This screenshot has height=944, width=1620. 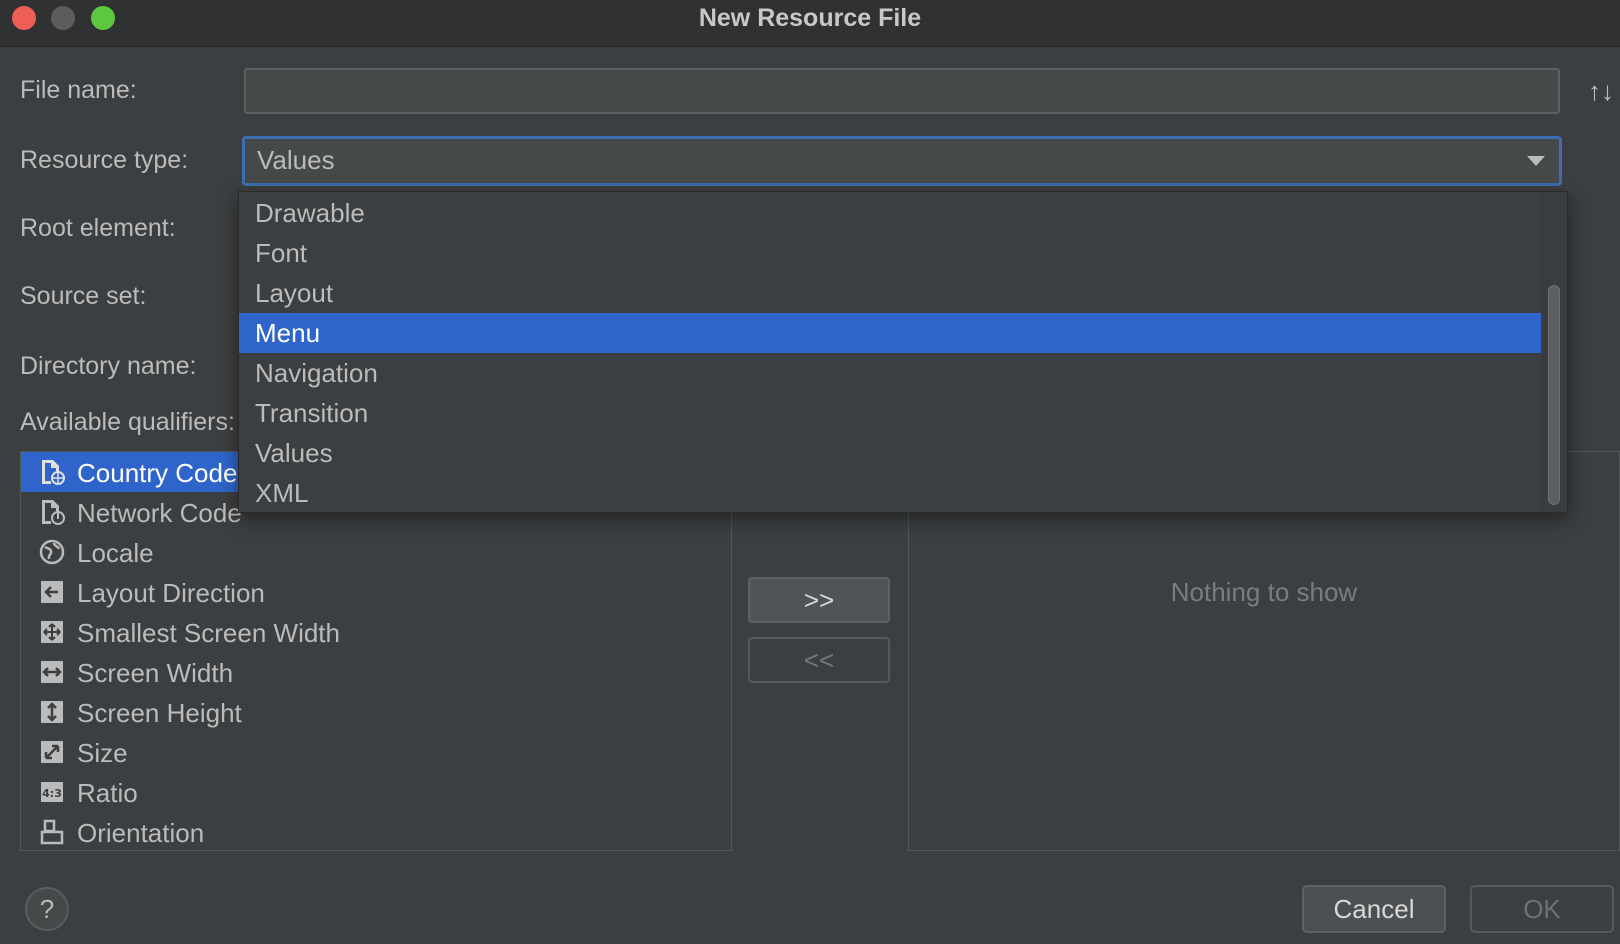 I want to click on qualifier-item: Layout Direction, so click(x=376, y=592).